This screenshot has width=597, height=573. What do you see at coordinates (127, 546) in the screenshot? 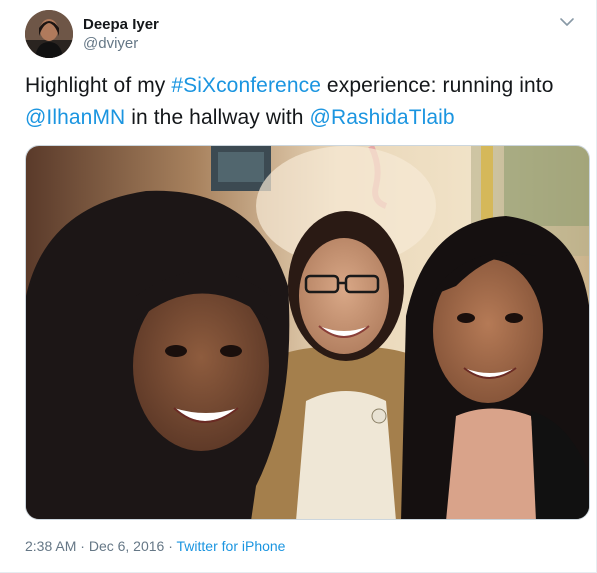
I see `tweet-date: Dec 6, 2016` at bounding box center [127, 546].